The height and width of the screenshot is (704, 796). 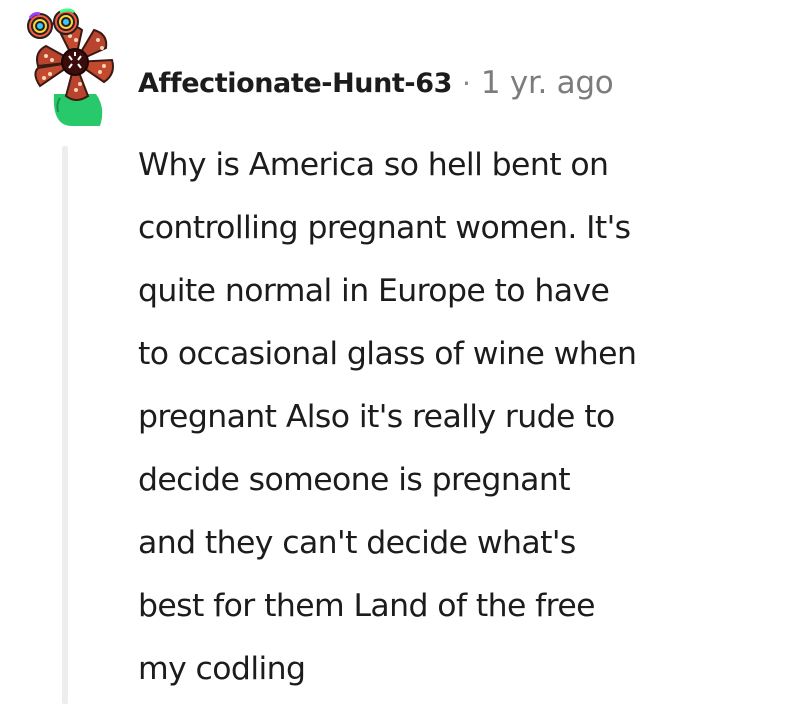 What do you see at coordinates (70, 67) in the screenshot?
I see `demogorgon-avatar-icon` at bounding box center [70, 67].